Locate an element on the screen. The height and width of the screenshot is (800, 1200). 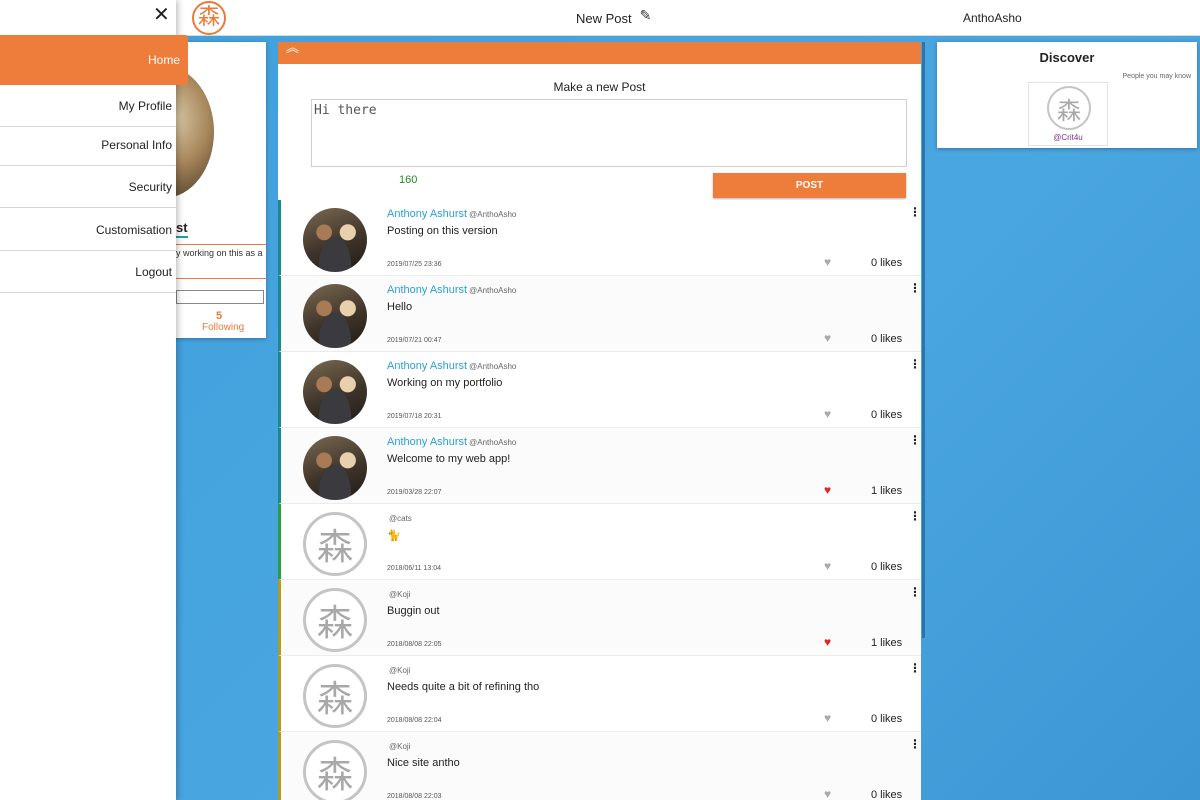
post-date: 2019/07/18 20:31 is located at coordinates (414, 416).